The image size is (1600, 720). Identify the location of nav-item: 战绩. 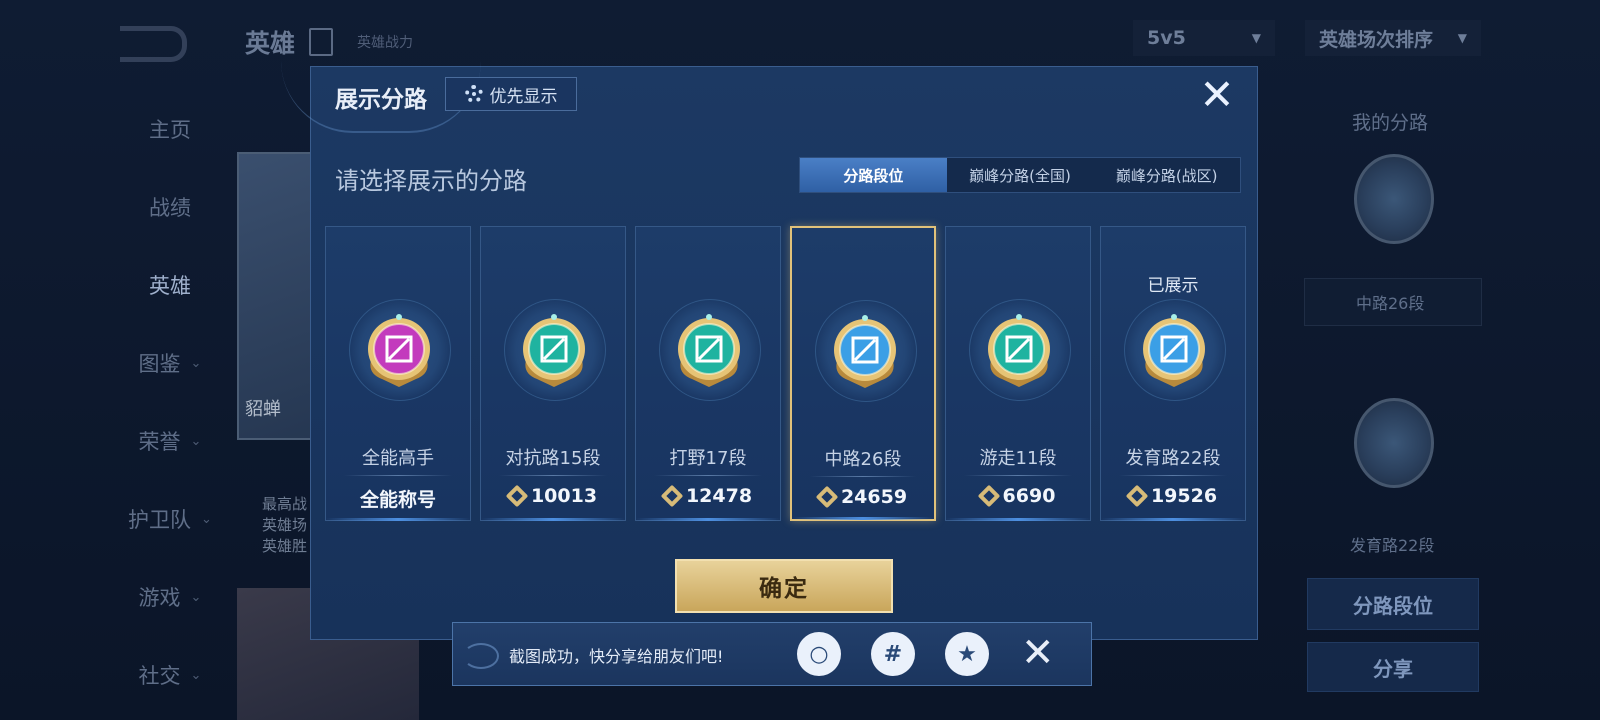
(170, 207).